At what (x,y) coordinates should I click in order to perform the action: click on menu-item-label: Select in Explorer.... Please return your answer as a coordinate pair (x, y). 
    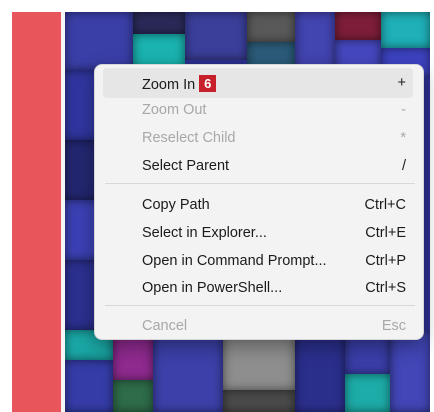
    Looking at the image, I should click on (204, 233).